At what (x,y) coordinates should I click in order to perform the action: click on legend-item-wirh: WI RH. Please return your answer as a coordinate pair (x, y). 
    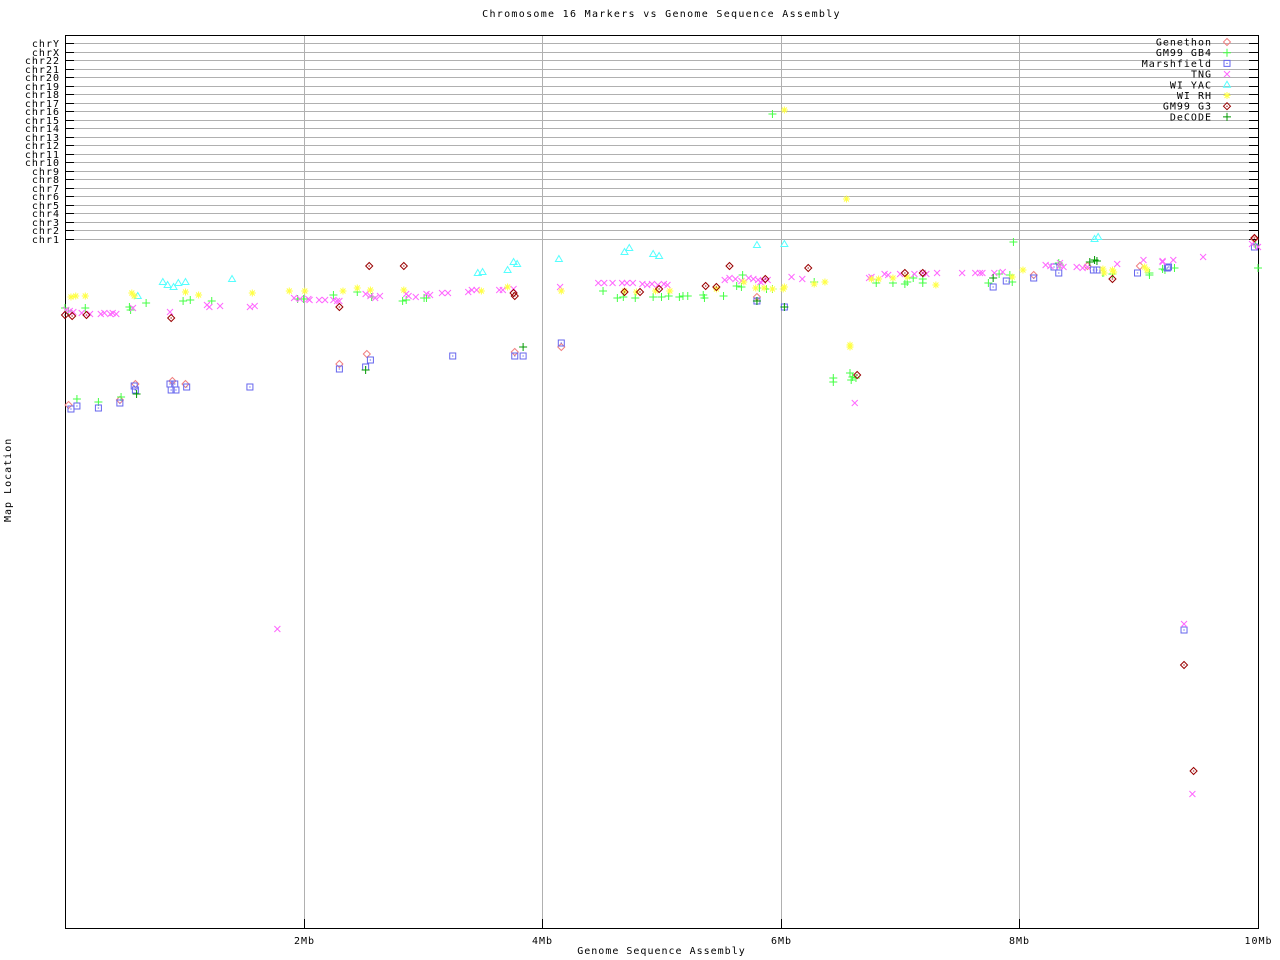
    Looking at the image, I should click on (1204, 96).